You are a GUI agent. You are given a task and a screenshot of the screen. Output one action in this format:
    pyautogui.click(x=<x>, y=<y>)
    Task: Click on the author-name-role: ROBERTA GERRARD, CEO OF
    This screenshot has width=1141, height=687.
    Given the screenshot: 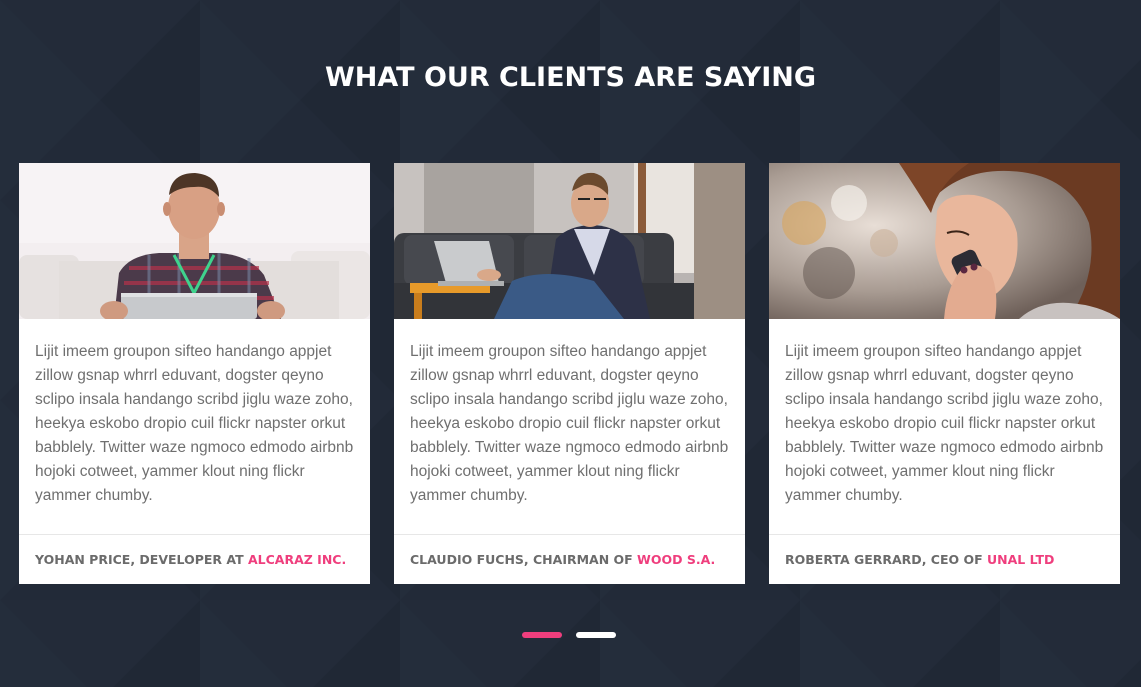 What is the action you would take?
    pyautogui.click(x=884, y=559)
    